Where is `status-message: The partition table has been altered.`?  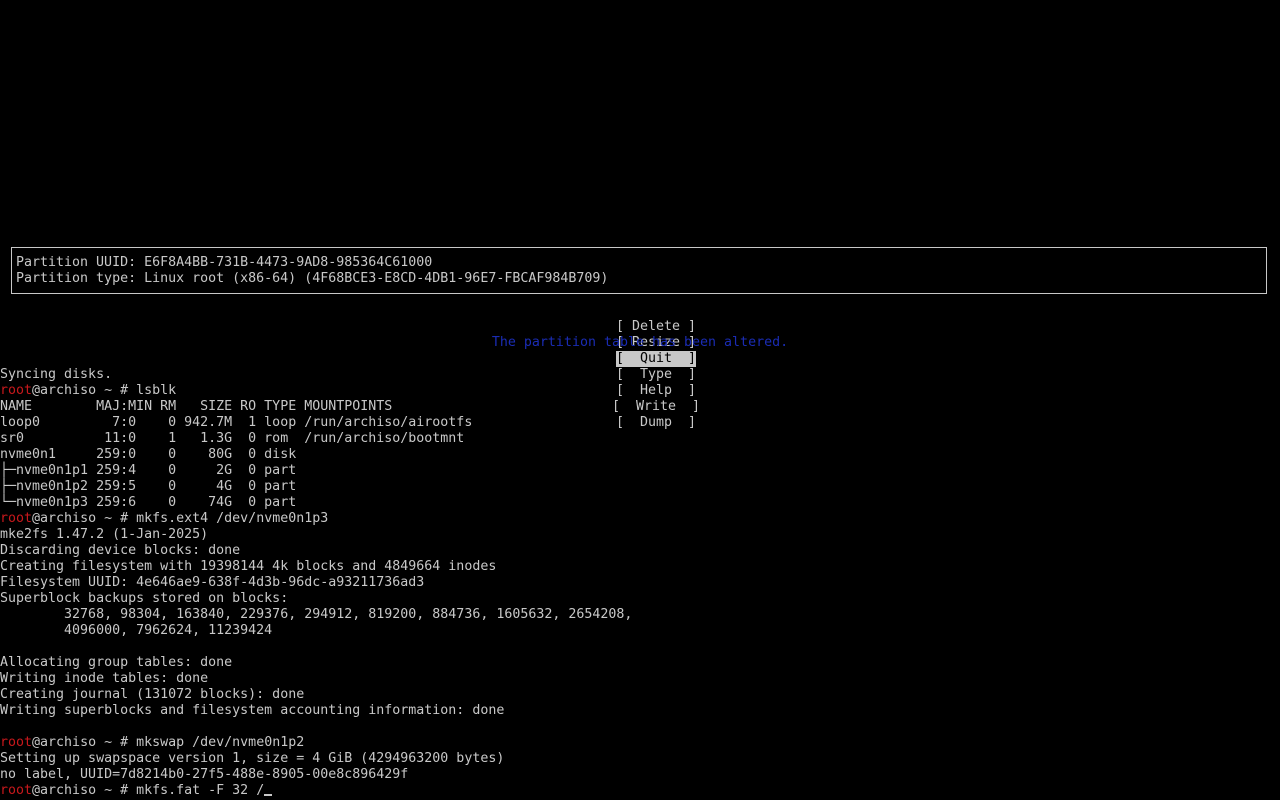 status-message: The partition table has been altered. is located at coordinates (640, 342).